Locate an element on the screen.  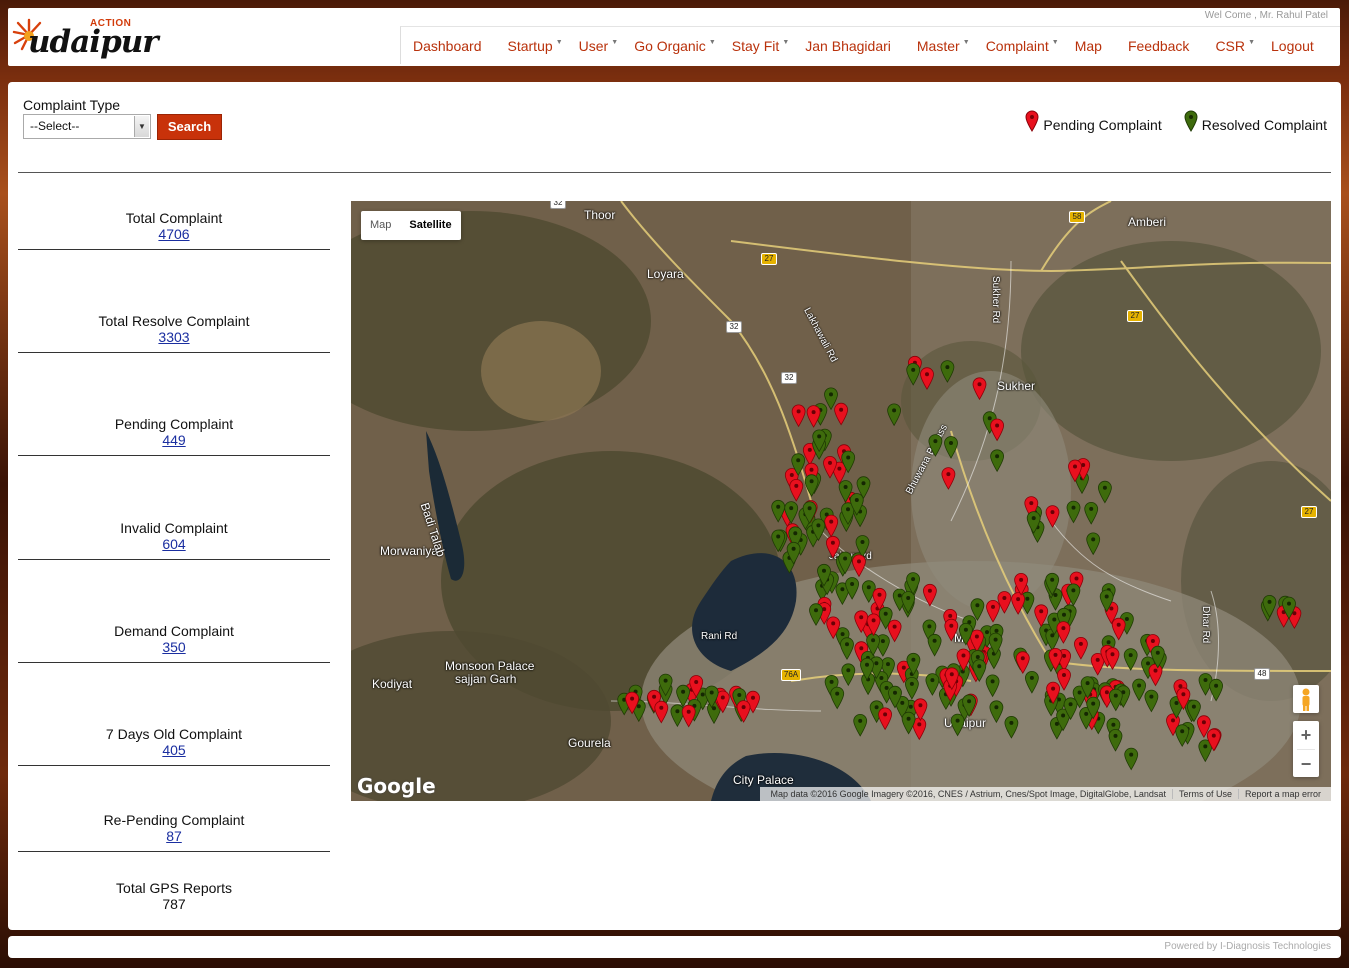
stat-value: 87 is located at coordinates (174, 836).